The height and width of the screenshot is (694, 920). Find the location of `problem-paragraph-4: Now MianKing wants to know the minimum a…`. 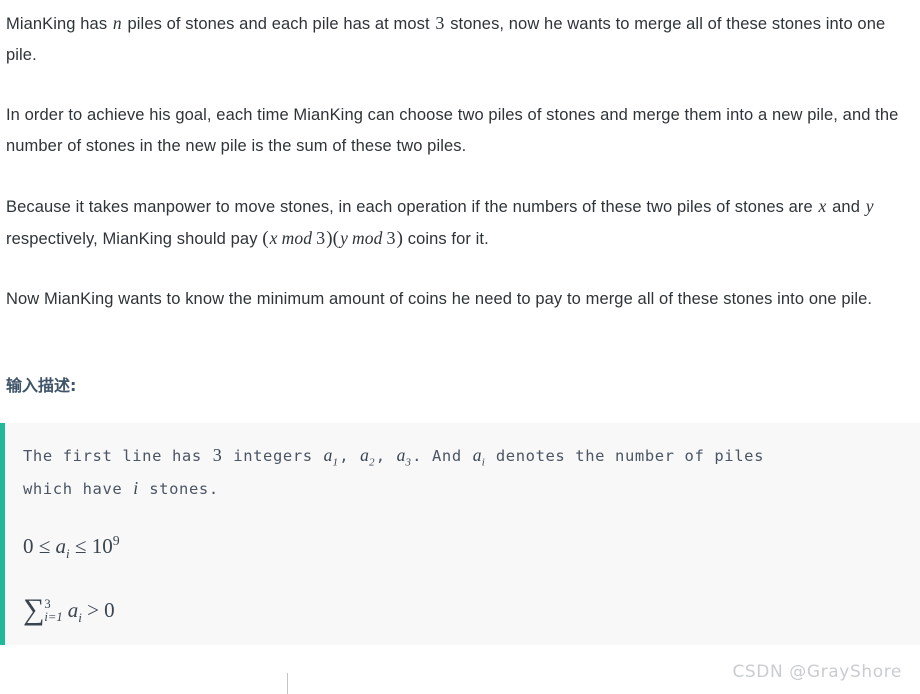

problem-paragraph-4: Now MianKing wants to know the minimum a… is located at coordinates (460, 299).